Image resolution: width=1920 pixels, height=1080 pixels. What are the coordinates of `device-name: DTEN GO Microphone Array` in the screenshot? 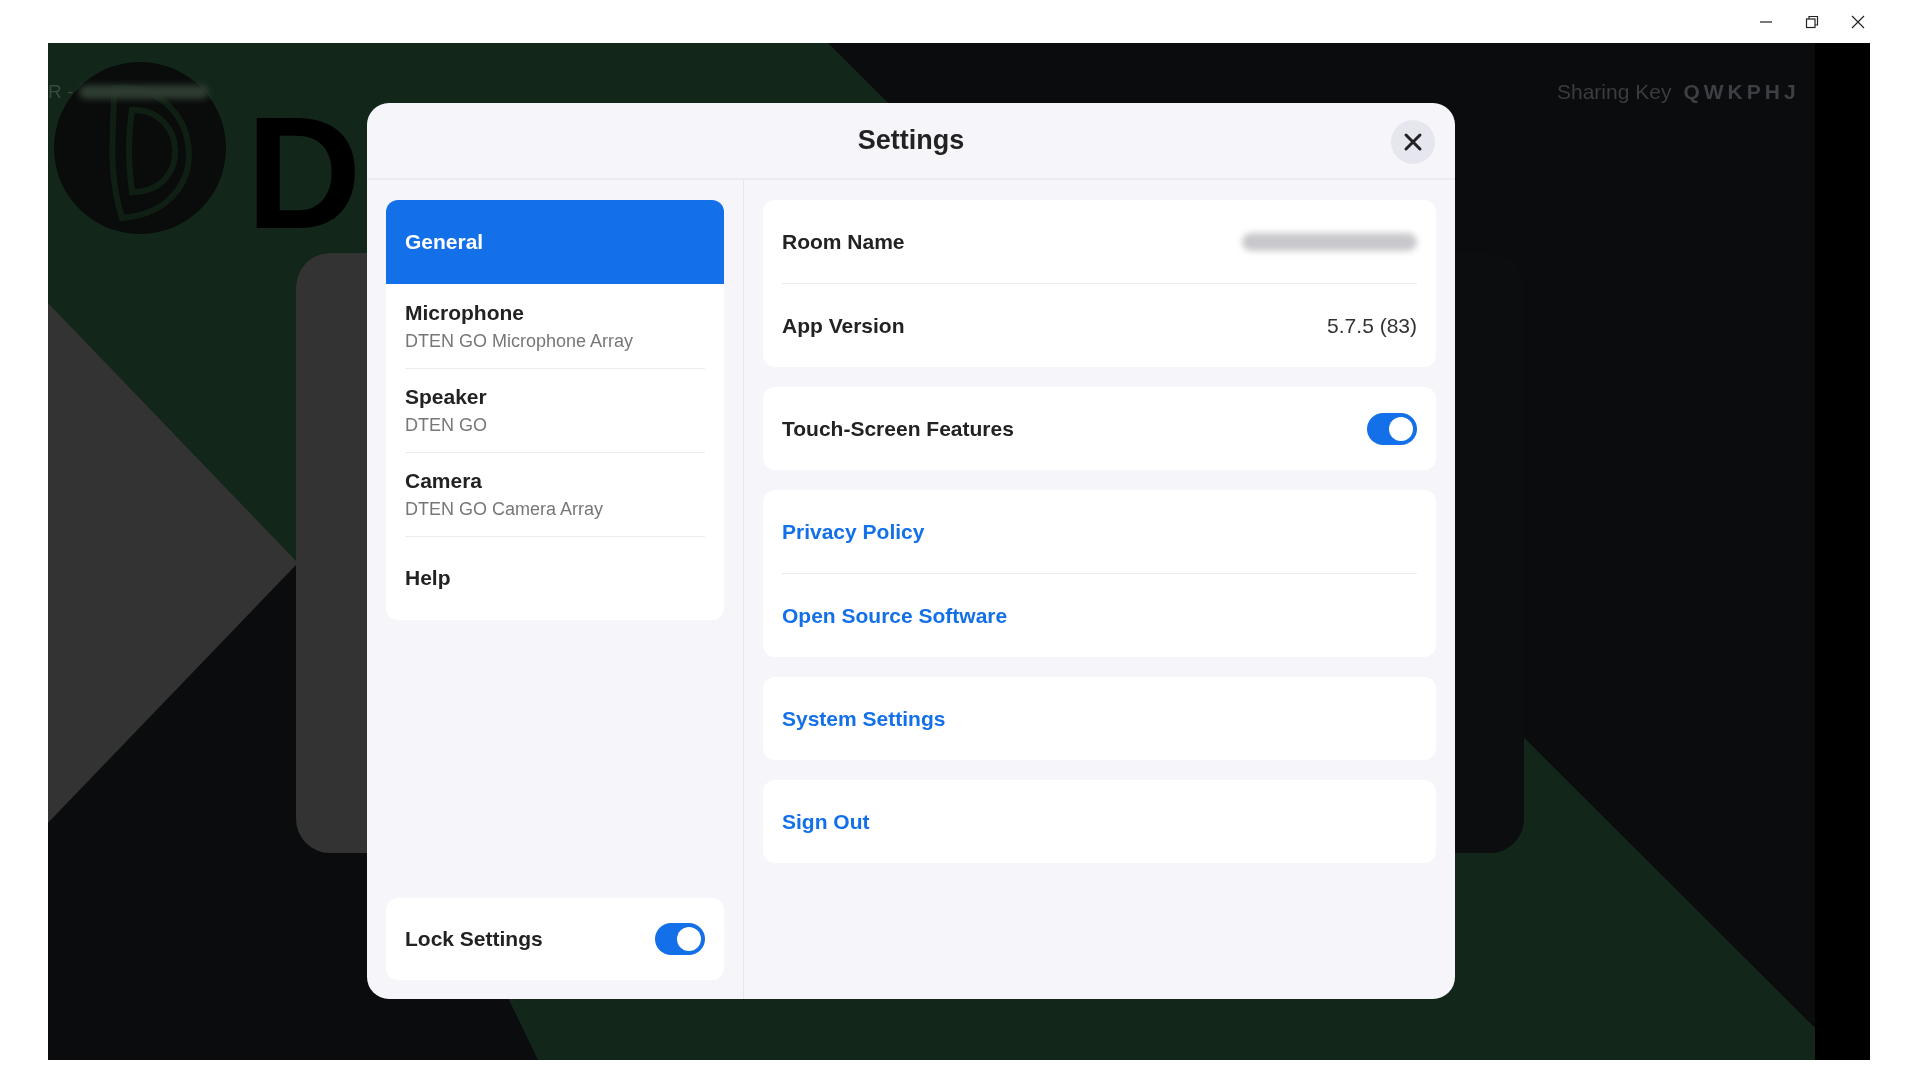 It's located at (520, 341).